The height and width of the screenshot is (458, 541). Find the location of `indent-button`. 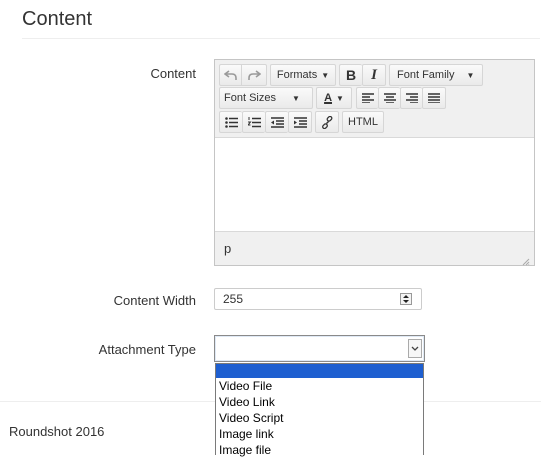

indent-button is located at coordinates (300, 122).